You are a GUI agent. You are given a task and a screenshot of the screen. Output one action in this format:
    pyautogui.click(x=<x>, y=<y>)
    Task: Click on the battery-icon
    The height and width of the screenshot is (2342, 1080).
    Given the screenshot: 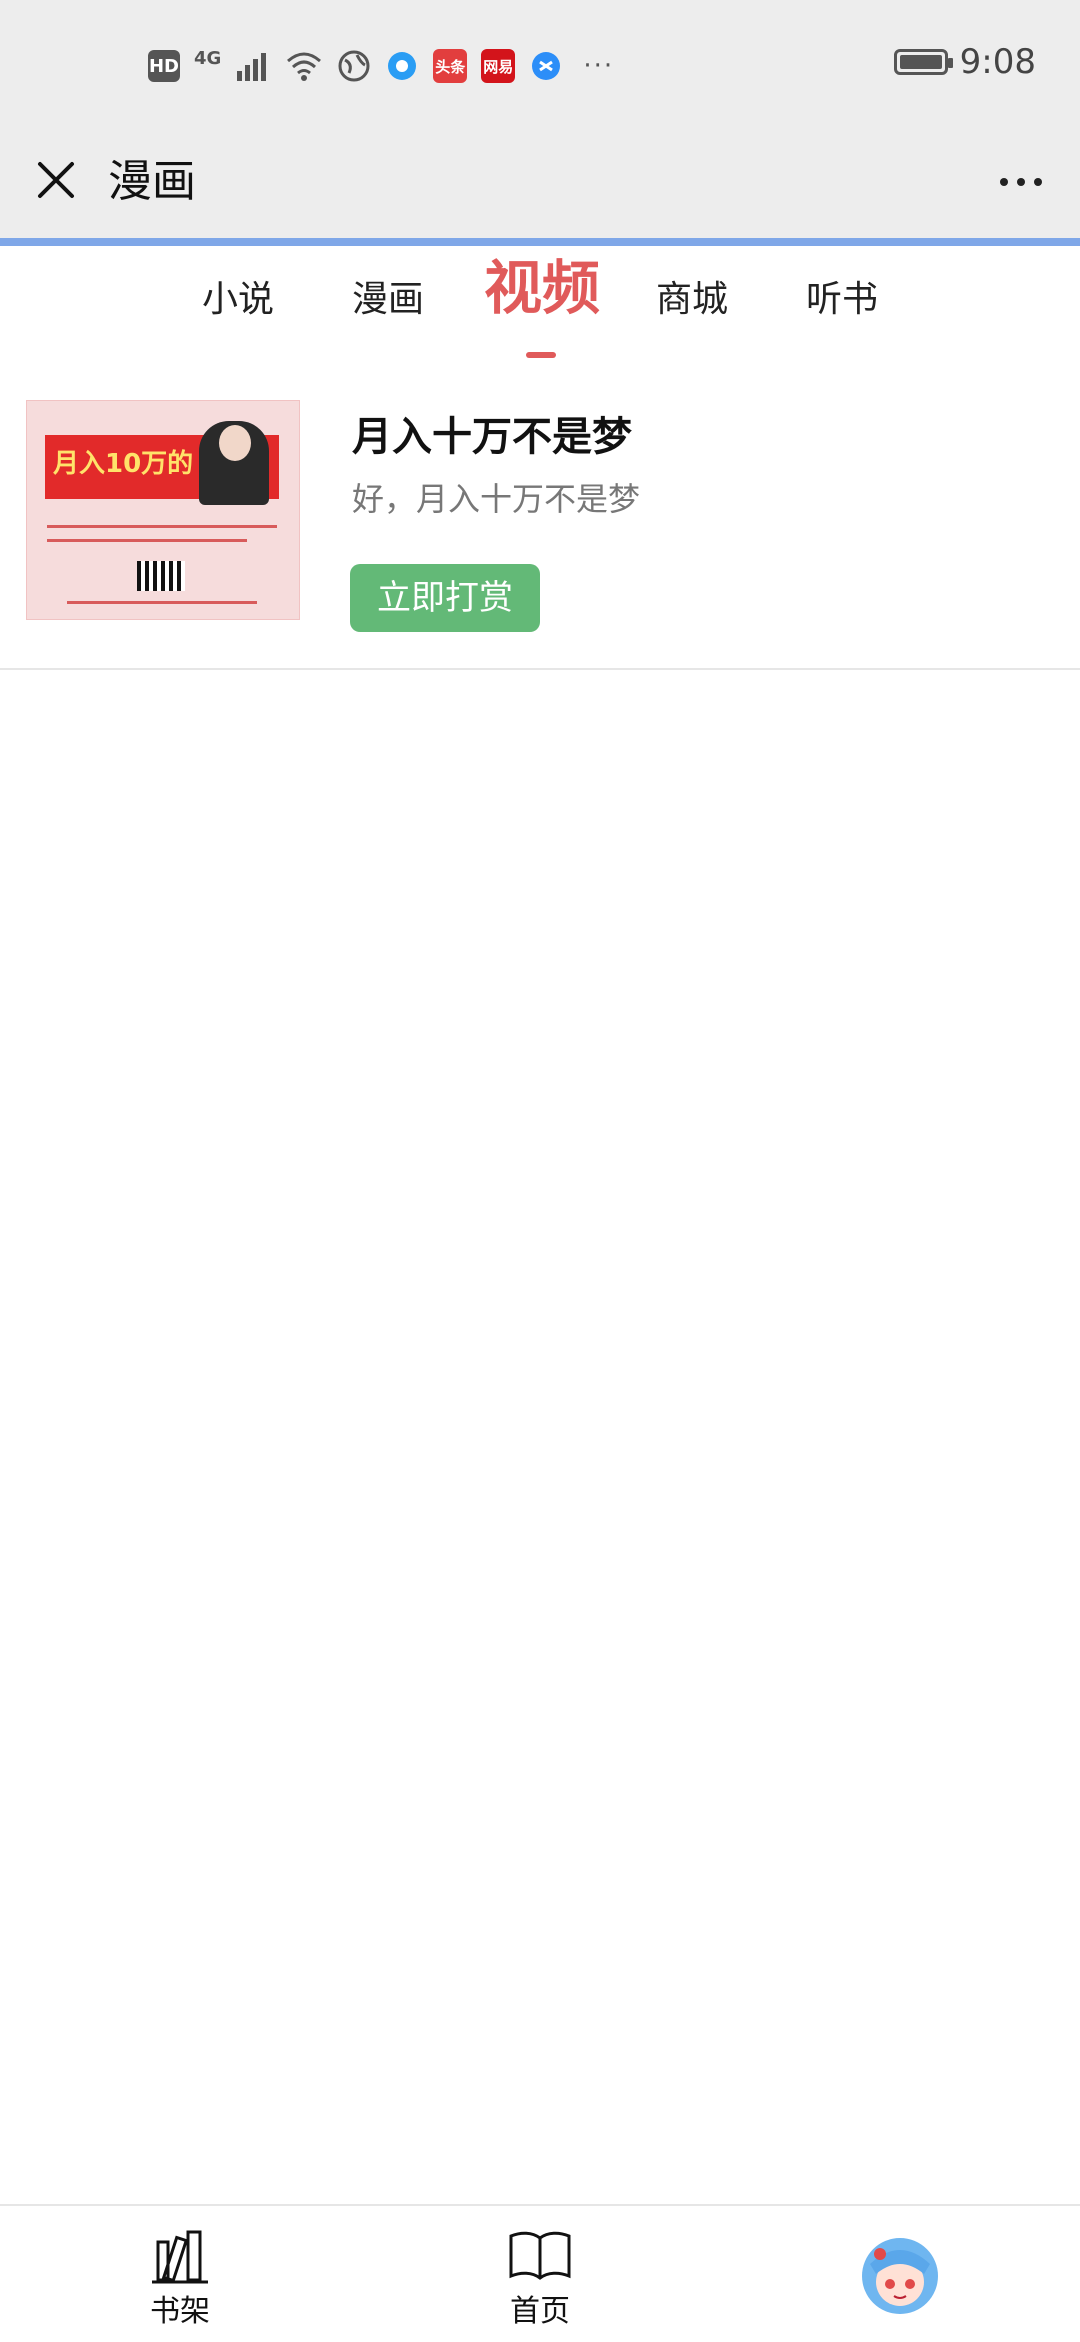 What is the action you would take?
    pyautogui.click(x=923, y=62)
    